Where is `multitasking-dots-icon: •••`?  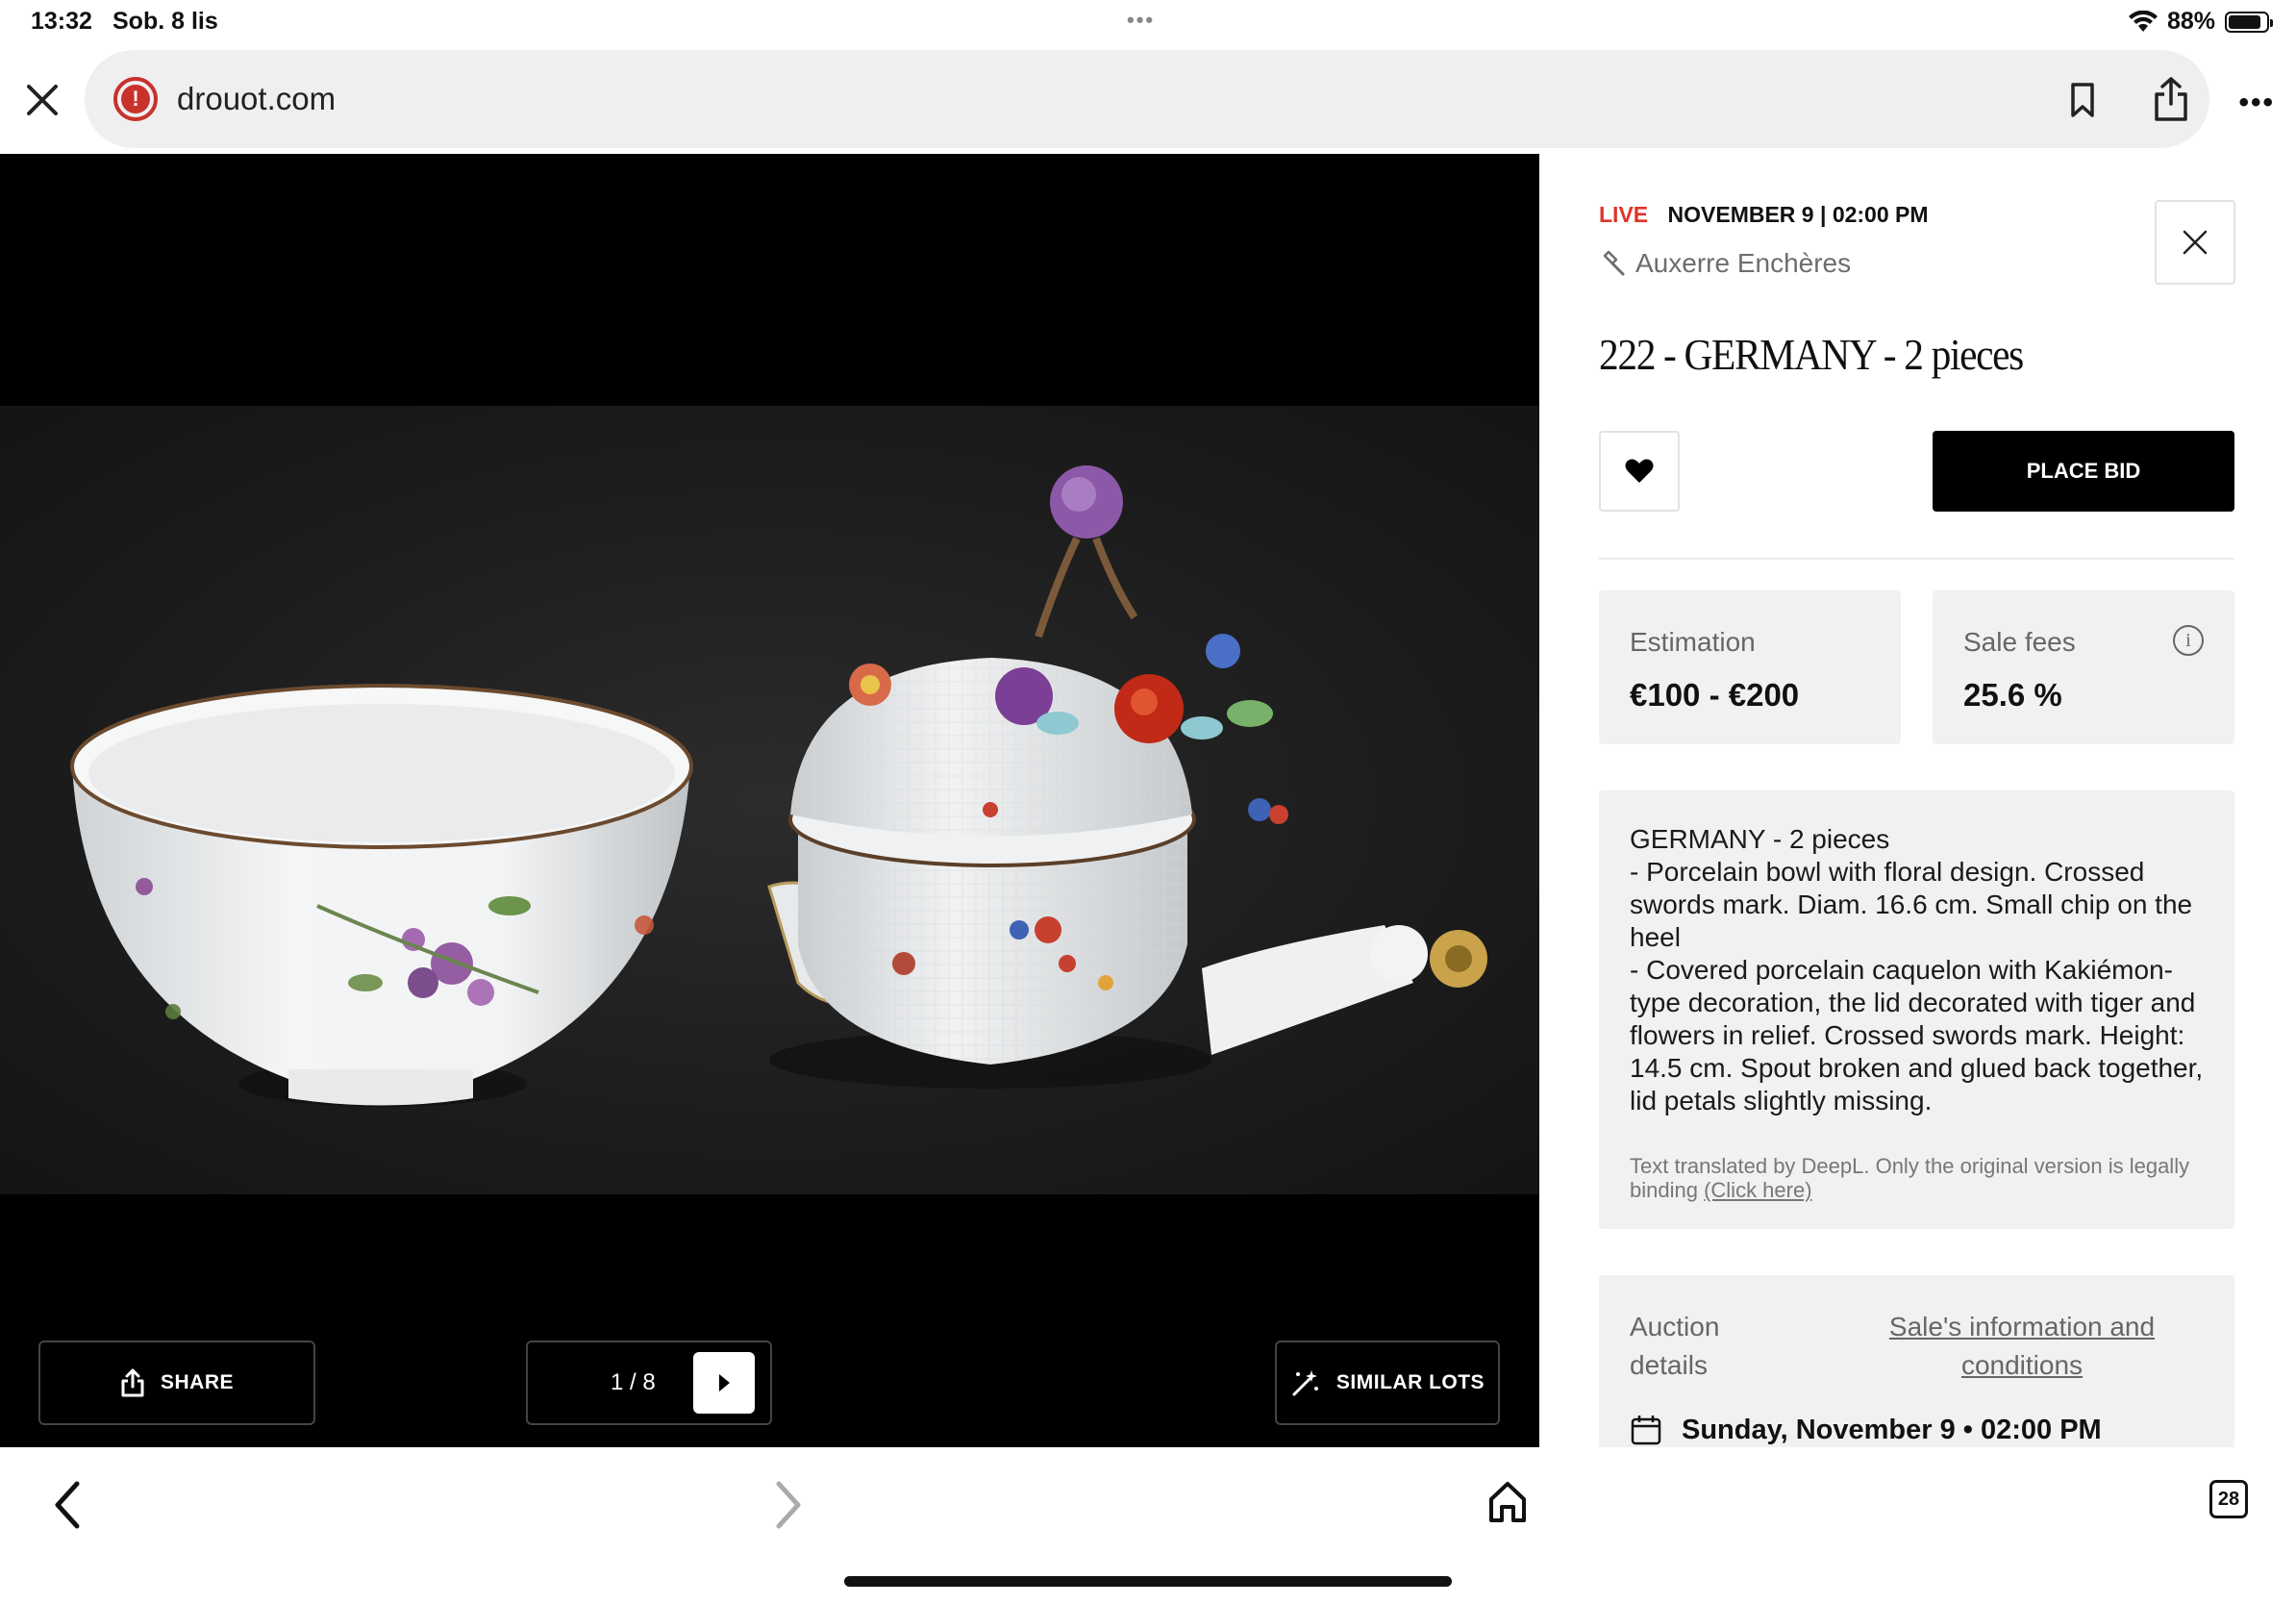
multitasking-dots-icon: ••• is located at coordinates (1141, 20).